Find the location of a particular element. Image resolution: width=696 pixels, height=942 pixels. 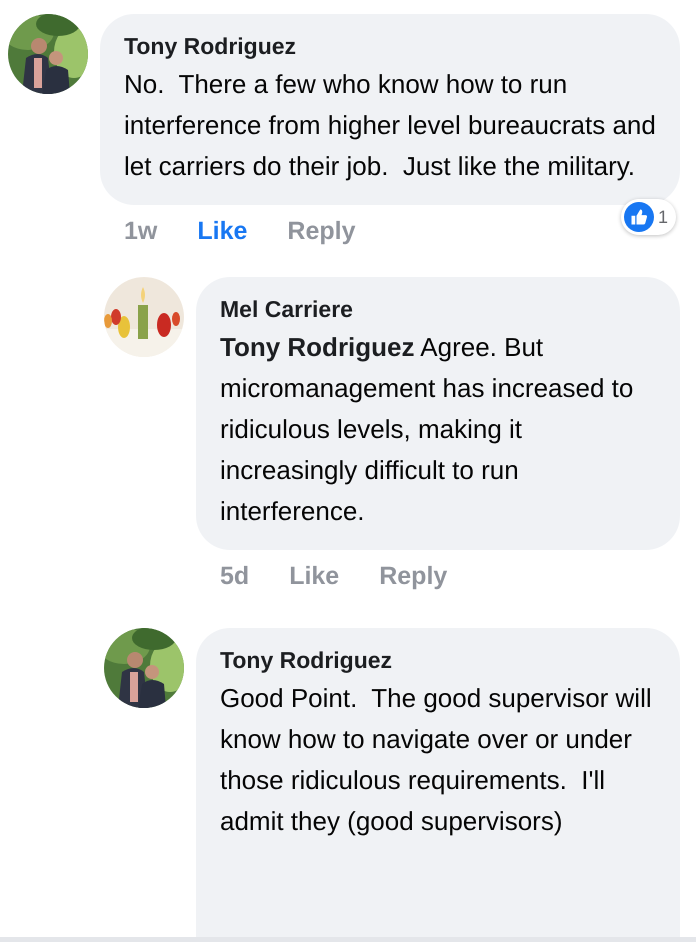

comment-time: 5d is located at coordinates (235, 576).